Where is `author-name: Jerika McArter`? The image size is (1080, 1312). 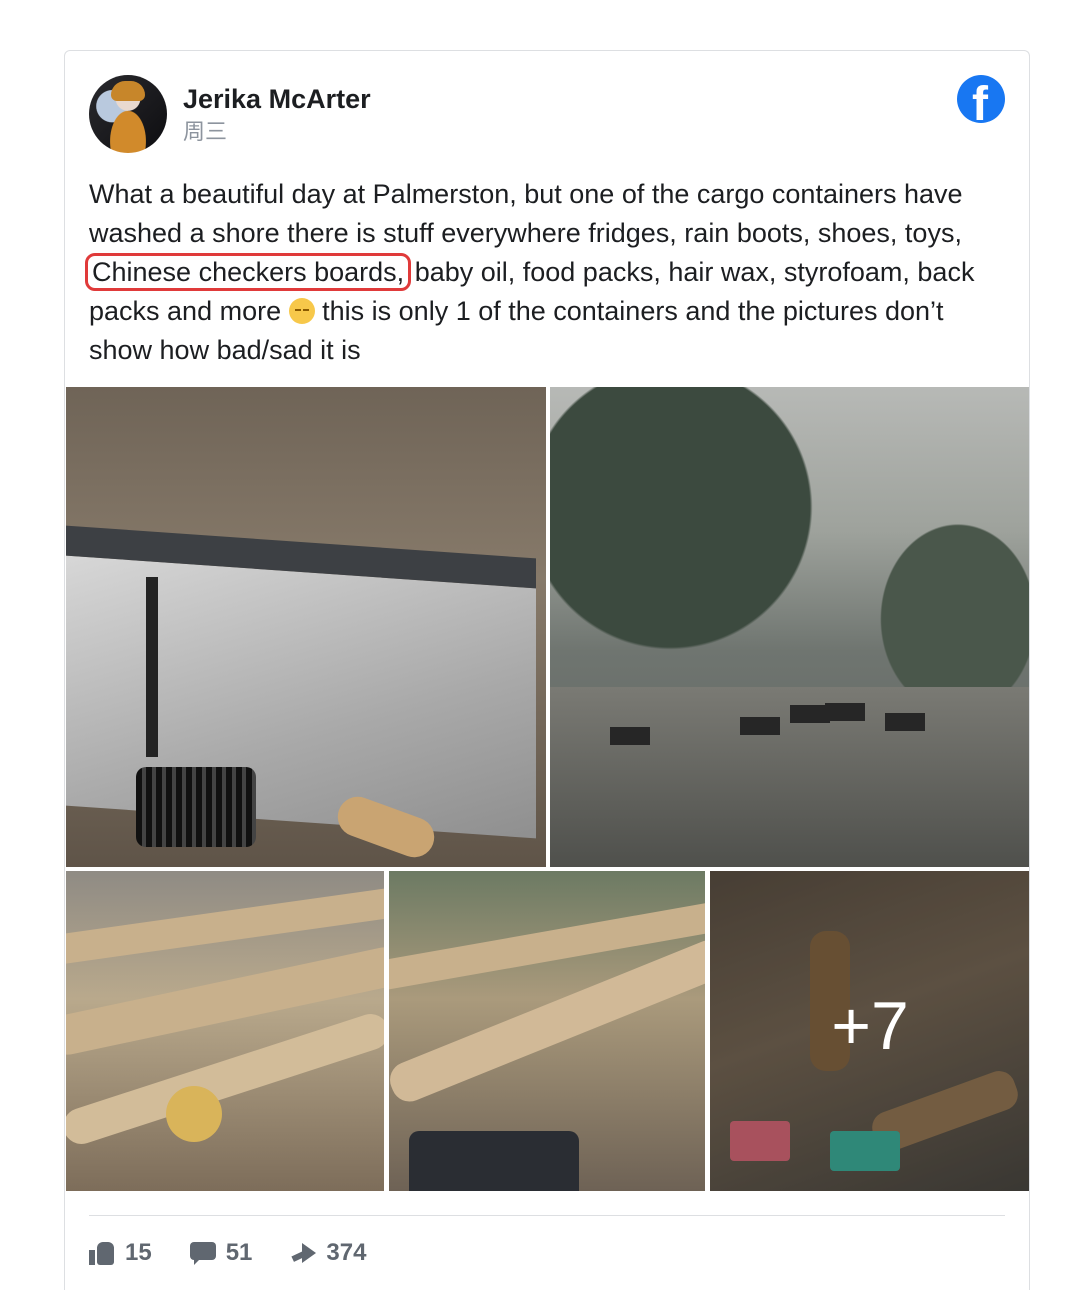 author-name: Jerika McArter is located at coordinates (277, 99).